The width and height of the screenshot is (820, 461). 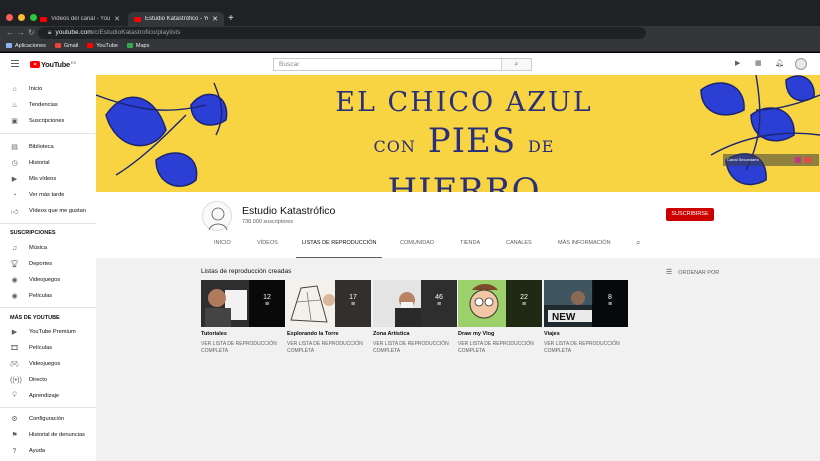 What do you see at coordinates (758, 64) in the screenshot?
I see `apps-grid-icon: ▦` at bounding box center [758, 64].